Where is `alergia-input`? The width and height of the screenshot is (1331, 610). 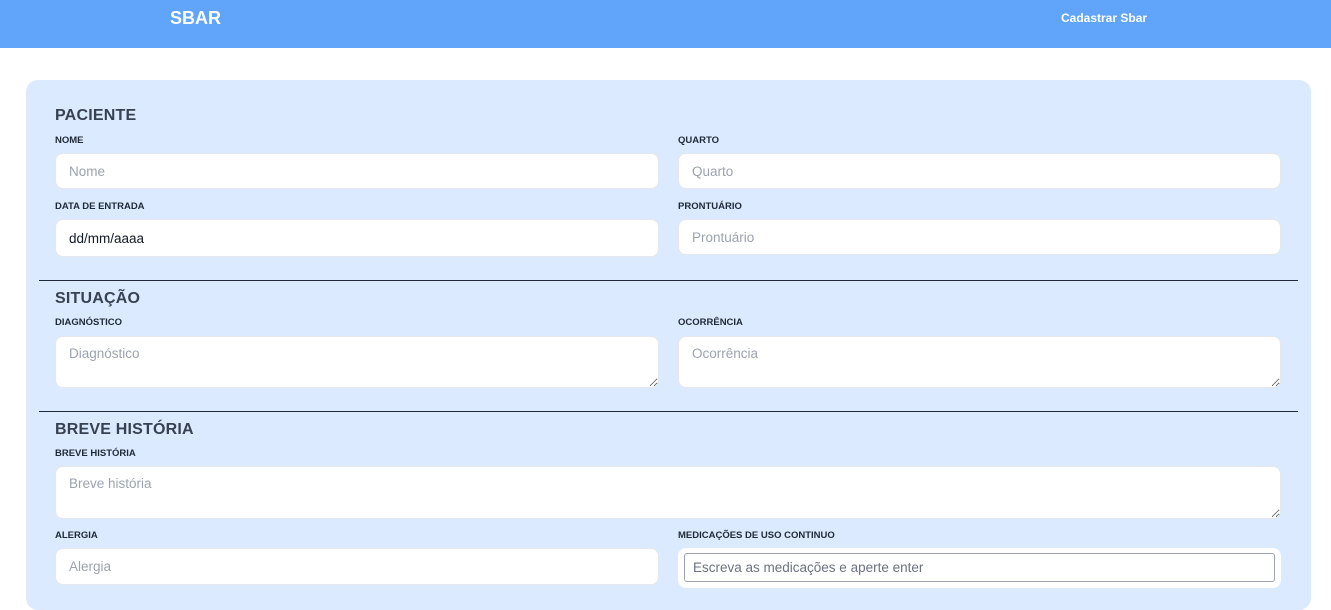
alergia-input is located at coordinates (357, 566).